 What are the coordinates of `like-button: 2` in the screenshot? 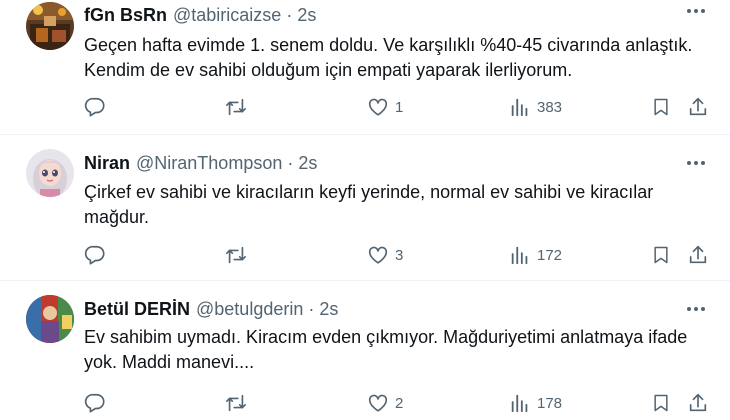 It's located at (385, 403).